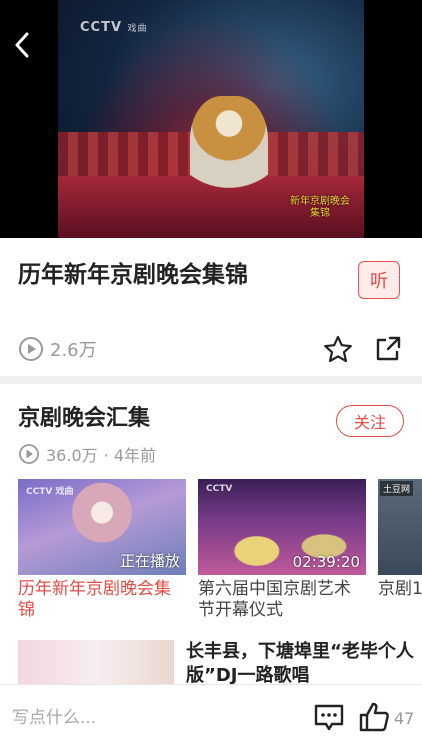  I want to click on comment-input, so click(137, 718).